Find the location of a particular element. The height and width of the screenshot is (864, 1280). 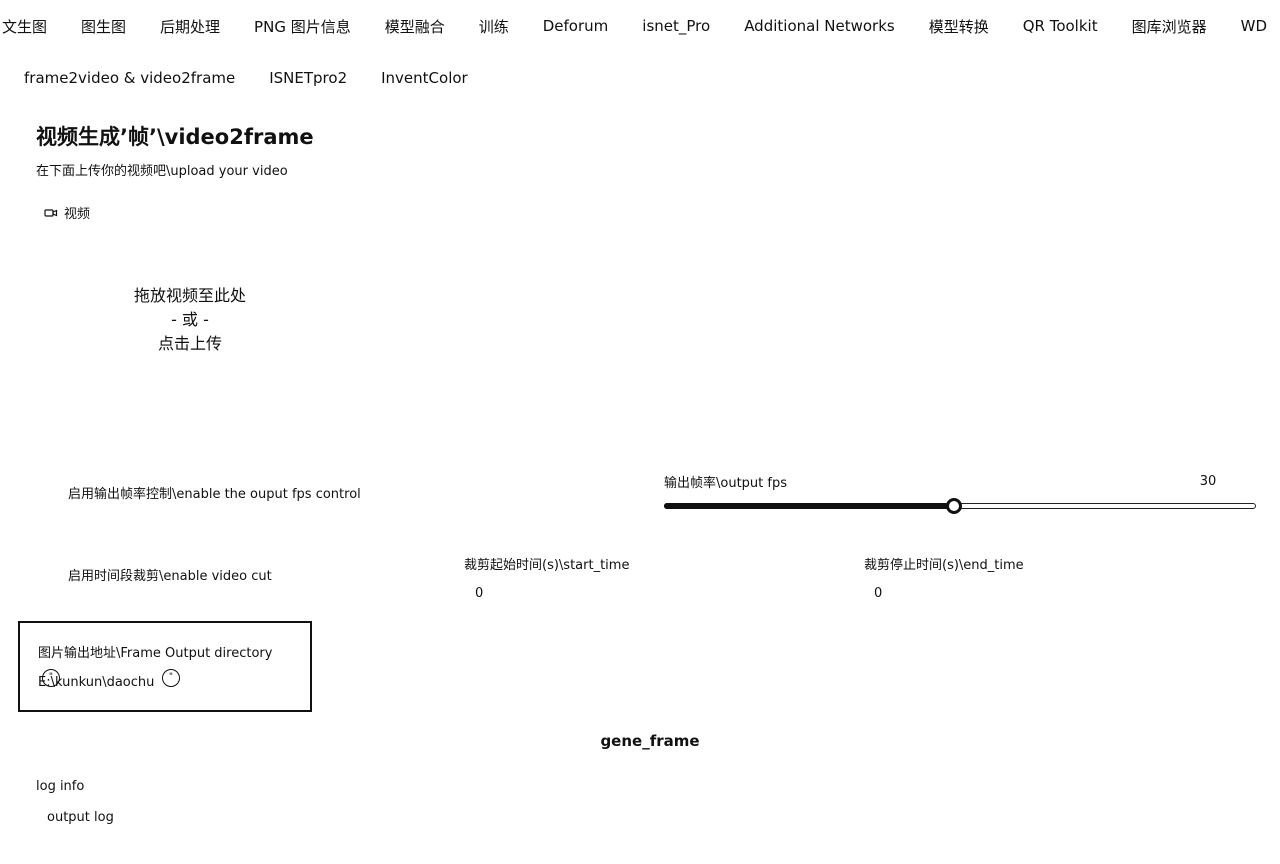

drop-text-line3: 点击上传 is located at coordinates (189, 343).